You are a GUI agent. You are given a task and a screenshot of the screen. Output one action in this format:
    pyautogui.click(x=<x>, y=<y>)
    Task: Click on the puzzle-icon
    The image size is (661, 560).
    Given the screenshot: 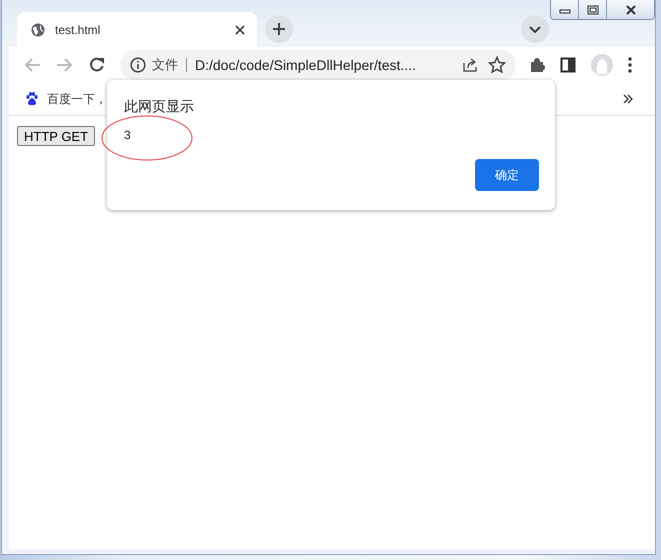 What is the action you would take?
    pyautogui.click(x=537, y=65)
    